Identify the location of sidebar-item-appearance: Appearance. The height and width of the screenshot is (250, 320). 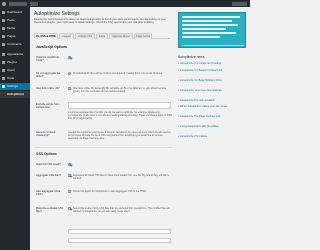
(15, 54).